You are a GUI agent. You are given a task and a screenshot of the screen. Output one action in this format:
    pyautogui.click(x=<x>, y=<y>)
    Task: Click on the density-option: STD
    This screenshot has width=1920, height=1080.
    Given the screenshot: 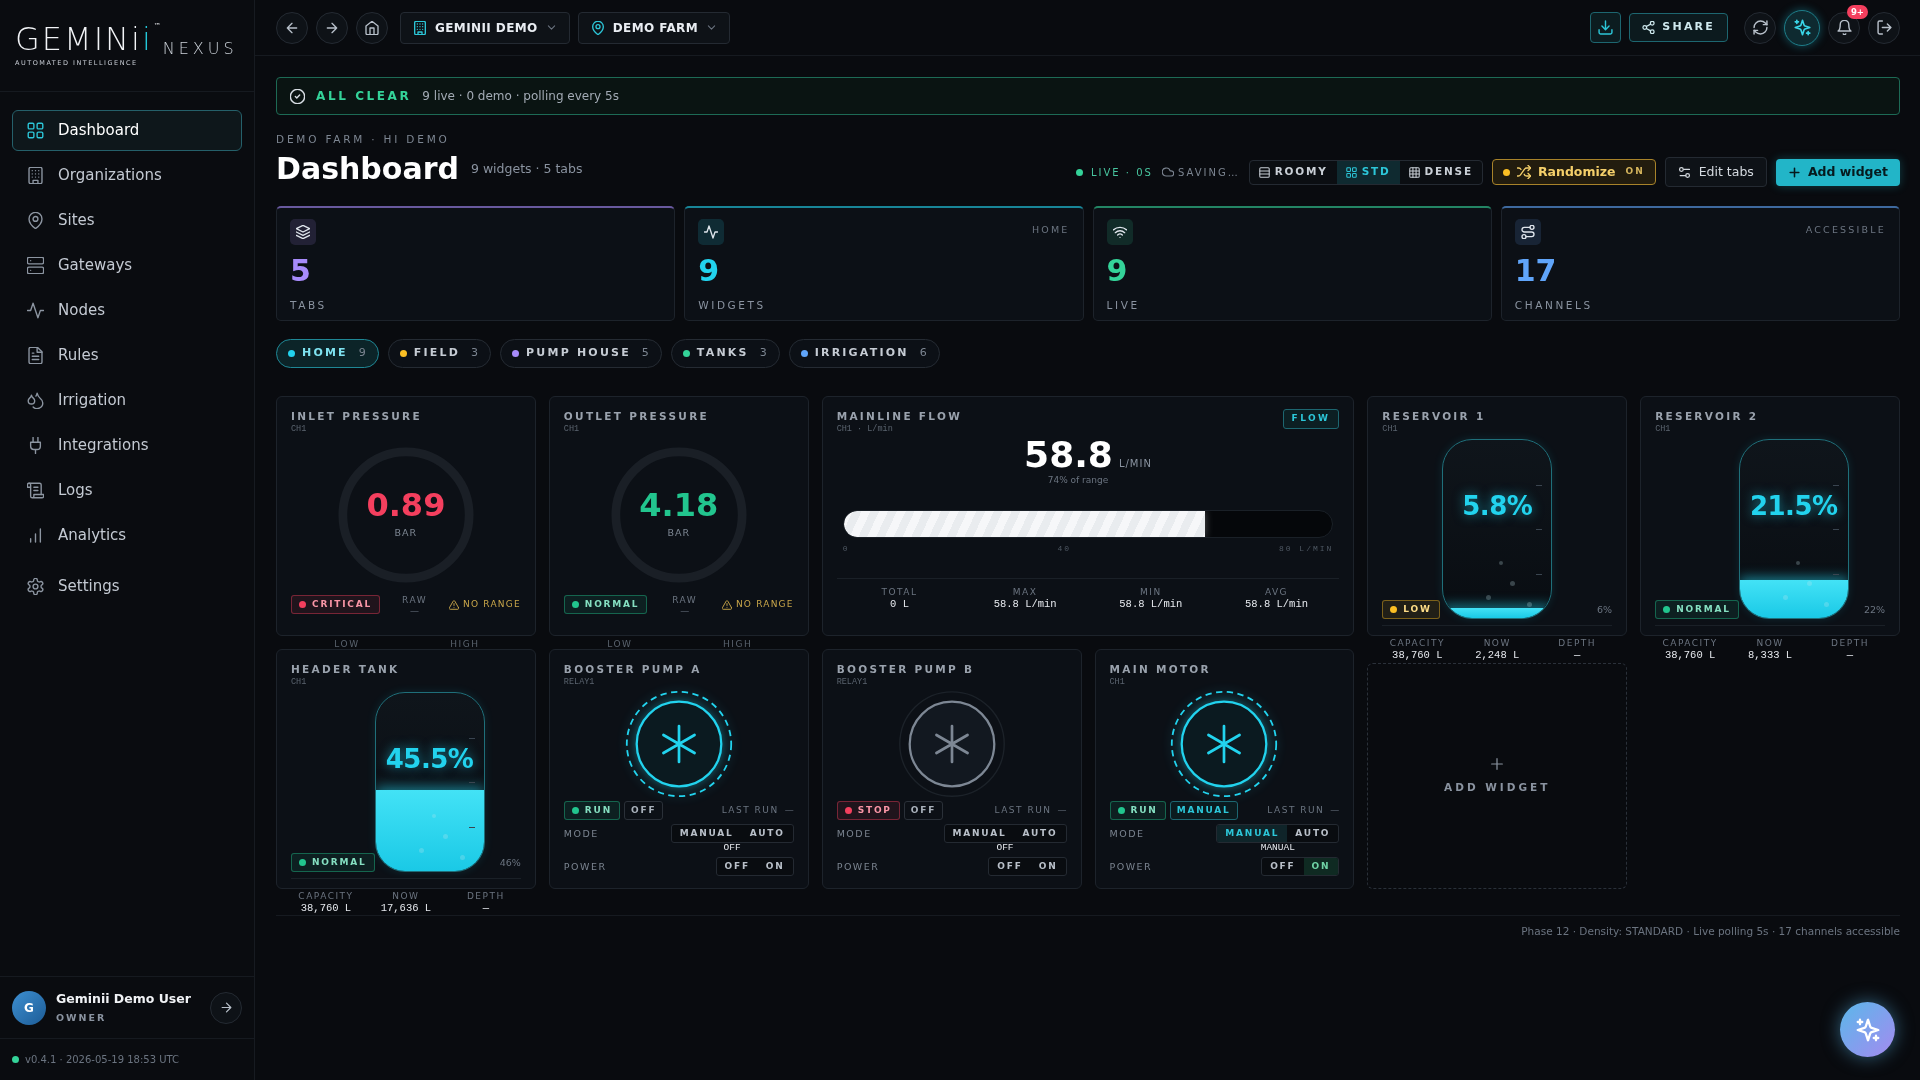 What is the action you would take?
    pyautogui.click(x=1368, y=172)
    